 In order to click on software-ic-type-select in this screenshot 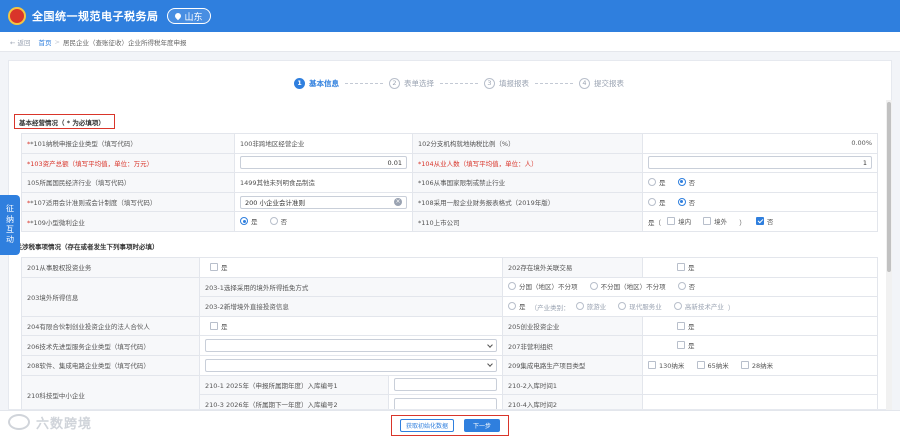, I will do `click(351, 365)`.